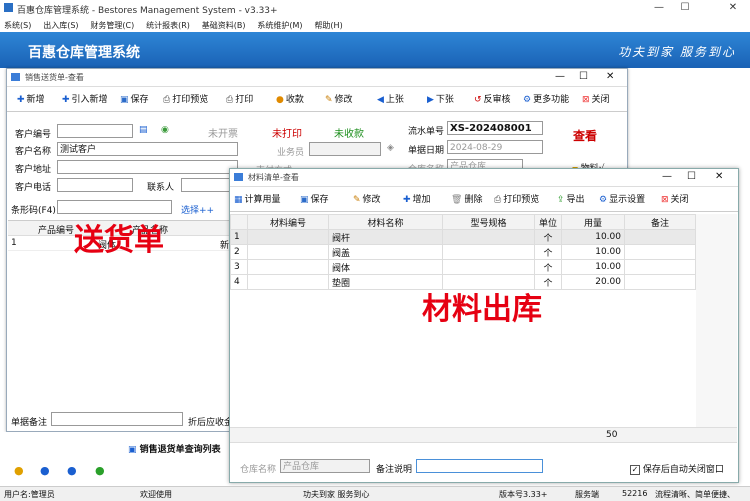 This screenshot has width=750, height=501. What do you see at coordinates (174, 448) in the screenshot?
I see `sales-return-query-link: ▣ 销售退货单查询列表` at bounding box center [174, 448].